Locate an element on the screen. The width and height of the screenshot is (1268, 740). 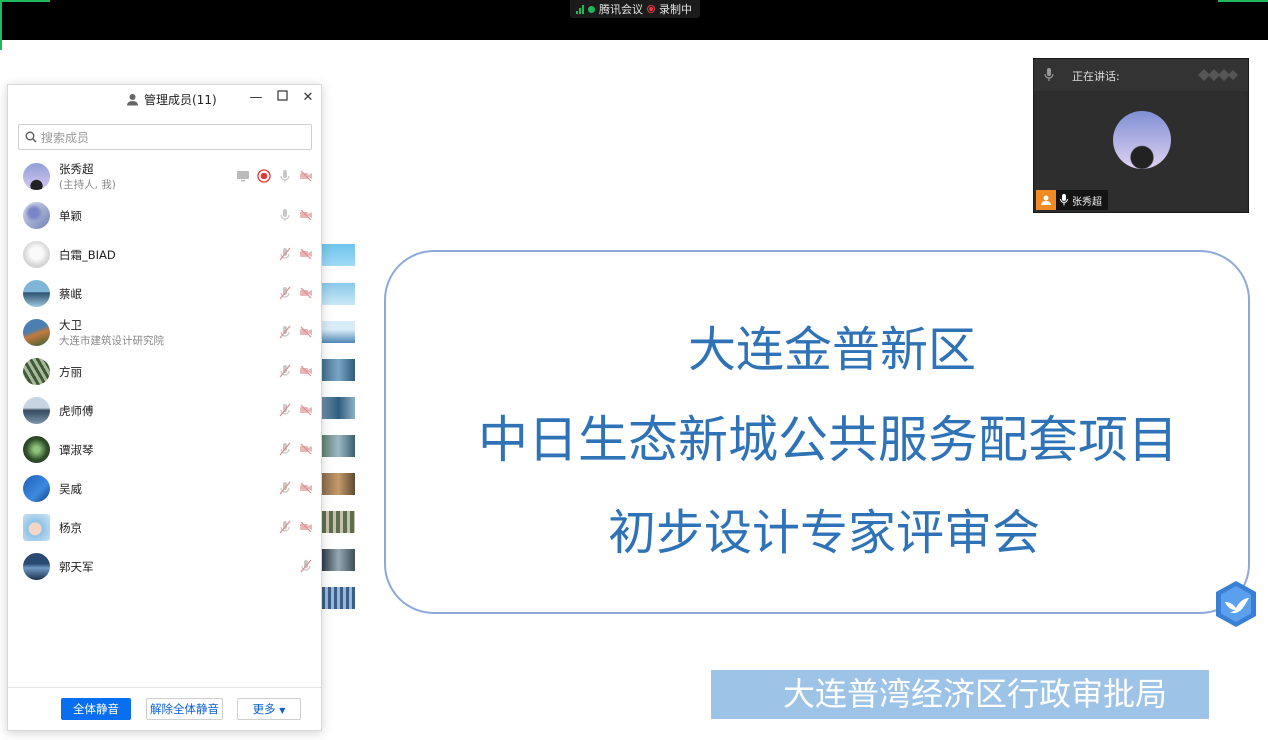
search-icon is located at coordinates (31, 137).